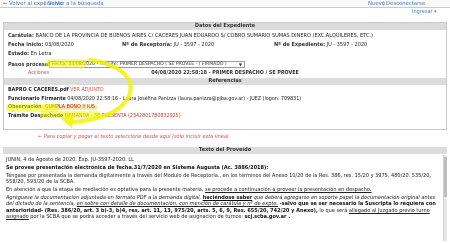 The image size is (450, 243). I want to click on acciones-link: Acciones, so click(38, 73).